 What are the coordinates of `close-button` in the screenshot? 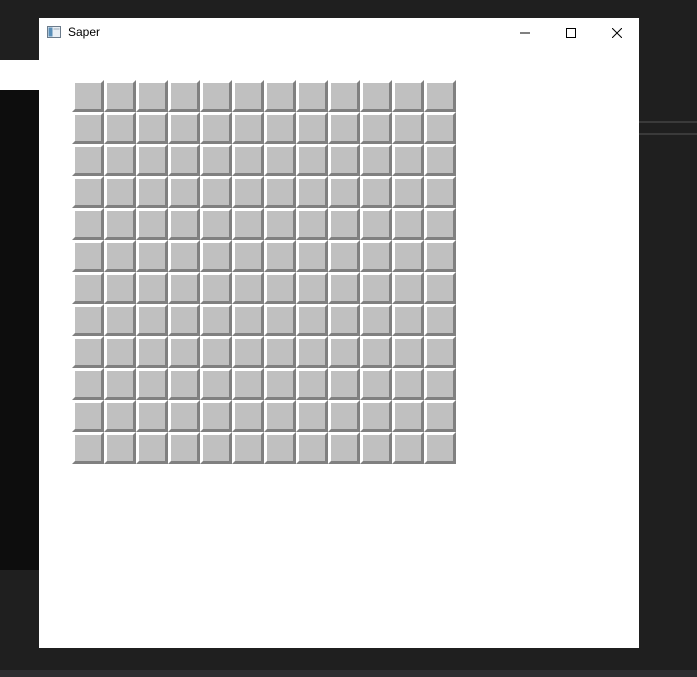 It's located at (617, 33).